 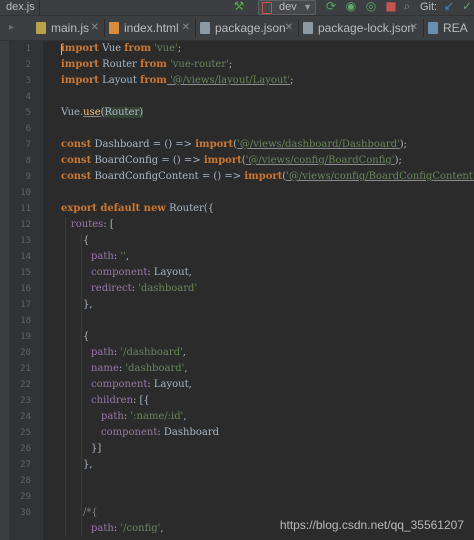 What do you see at coordinates (407, 7) in the screenshot?
I see `search-everywhere-icon: ⌕` at bounding box center [407, 7].